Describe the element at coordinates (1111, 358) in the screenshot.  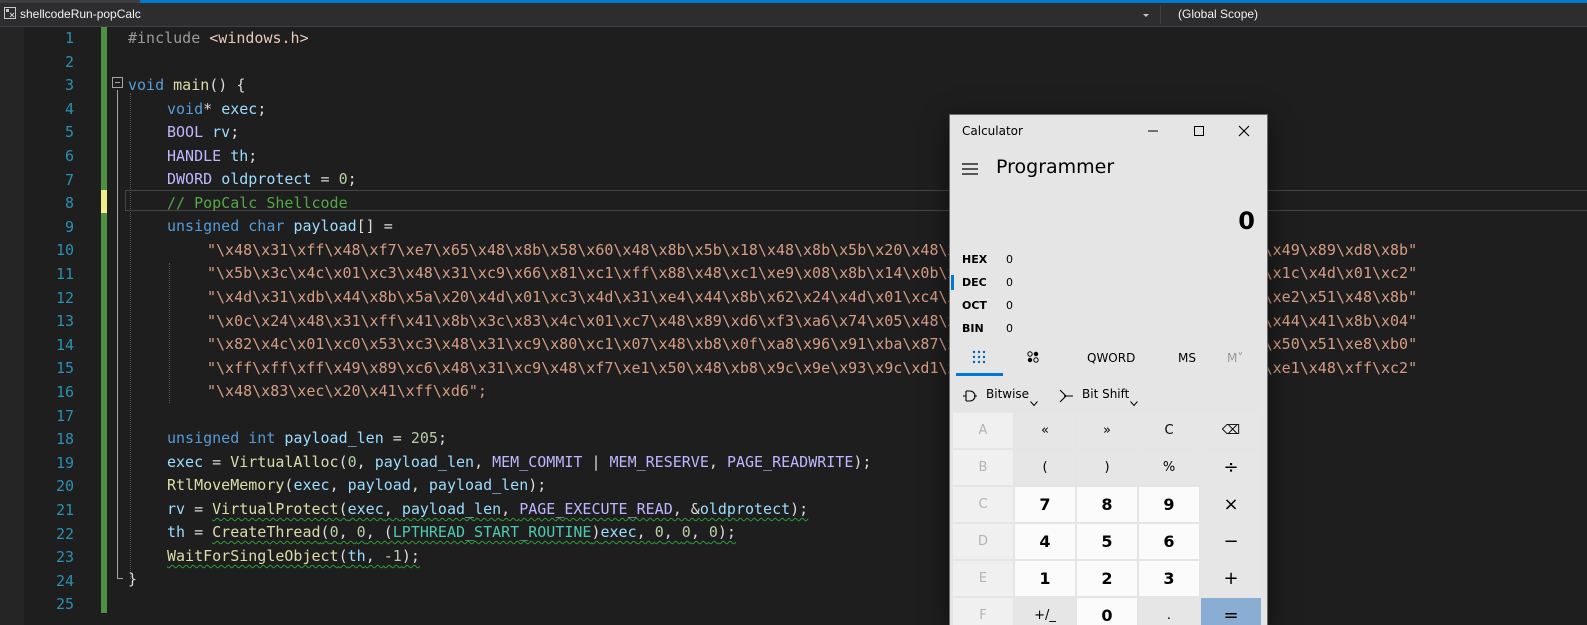
I see `word-size-button: QWORD` at that location.